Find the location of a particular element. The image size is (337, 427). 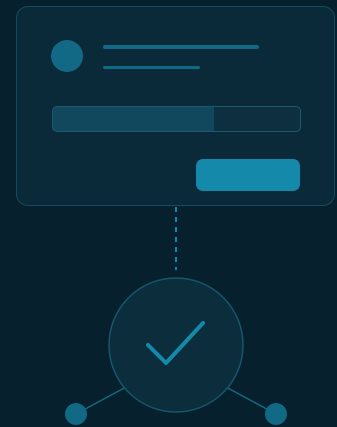

status-circle is located at coordinates (176, 345).